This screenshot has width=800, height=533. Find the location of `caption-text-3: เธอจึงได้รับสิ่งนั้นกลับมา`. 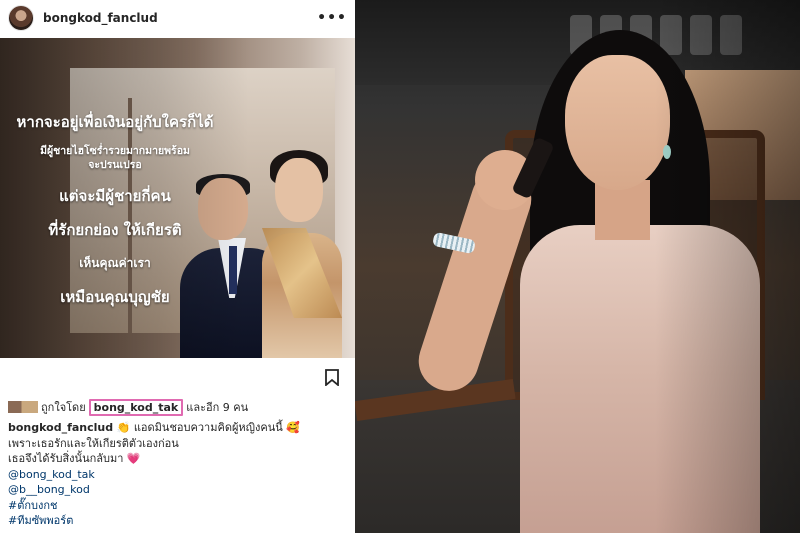

caption-text-3: เธอจึงได้รับสิ่งนั้นกลับมา is located at coordinates (66, 458).